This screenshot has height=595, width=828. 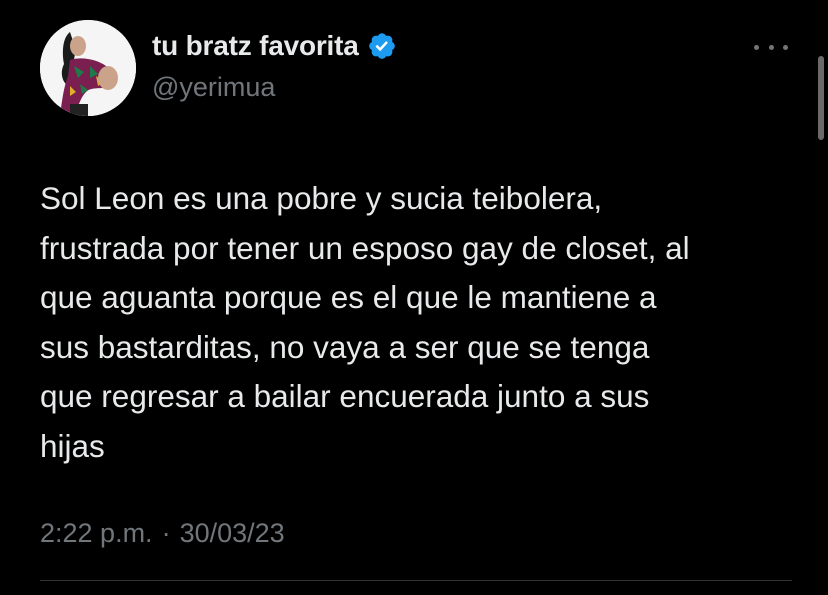 What do you see at coordinates (88, 68) in the screenshot?
I see `avatar` at bounding box center [88, 68].